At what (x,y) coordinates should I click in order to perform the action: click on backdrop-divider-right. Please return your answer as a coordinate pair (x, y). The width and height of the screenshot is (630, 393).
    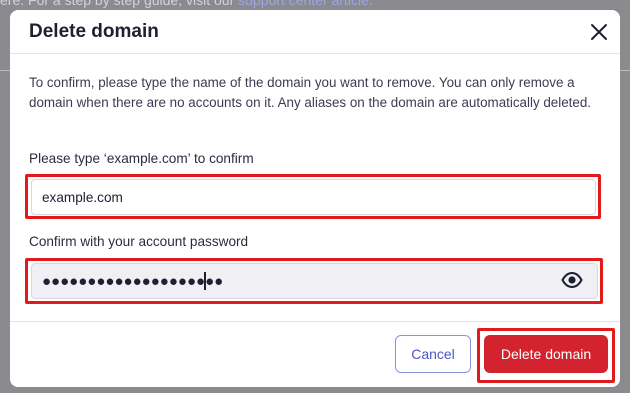
    Looking at the image, I should click on (625, 70).